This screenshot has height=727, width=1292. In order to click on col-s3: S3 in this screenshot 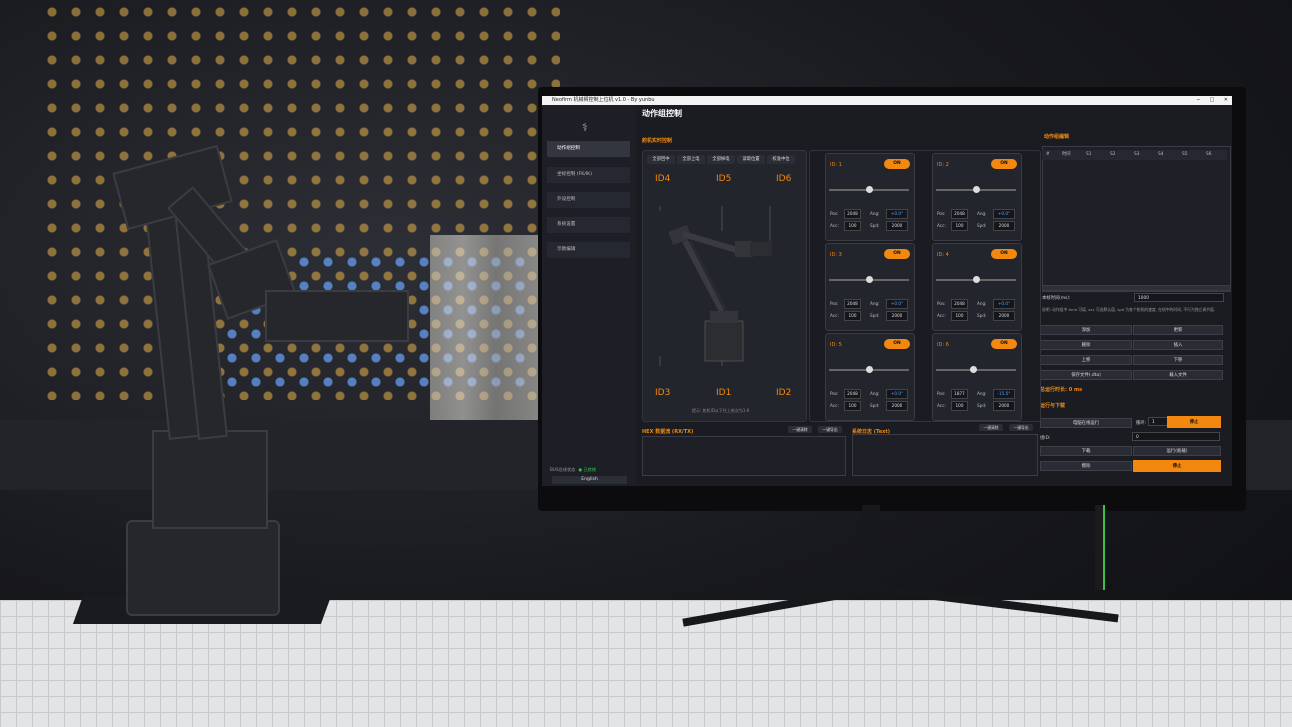, I will do `click(1137, 154)`.